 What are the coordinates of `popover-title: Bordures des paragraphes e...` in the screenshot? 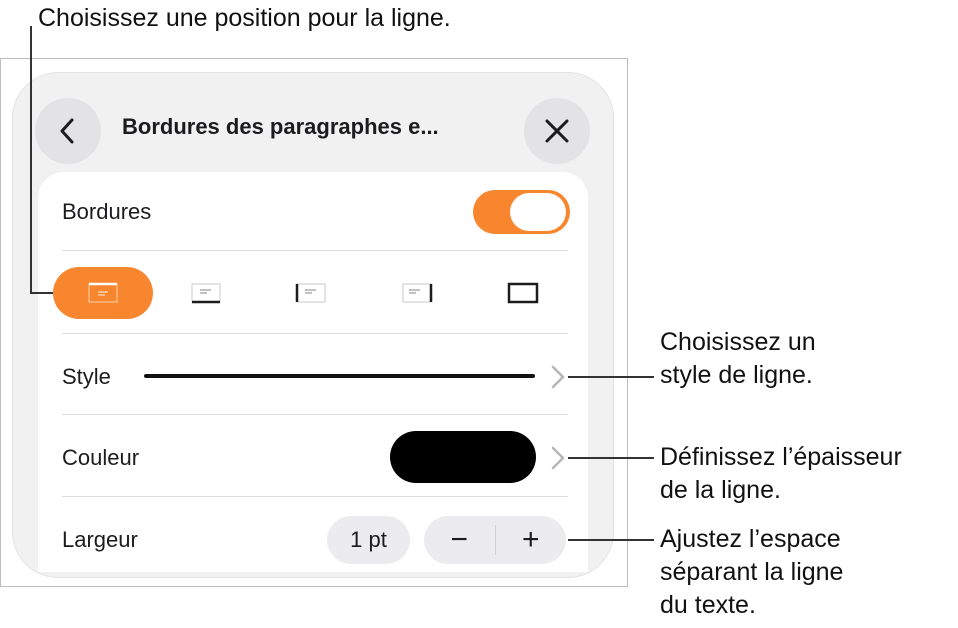 It's located at (280, 126).